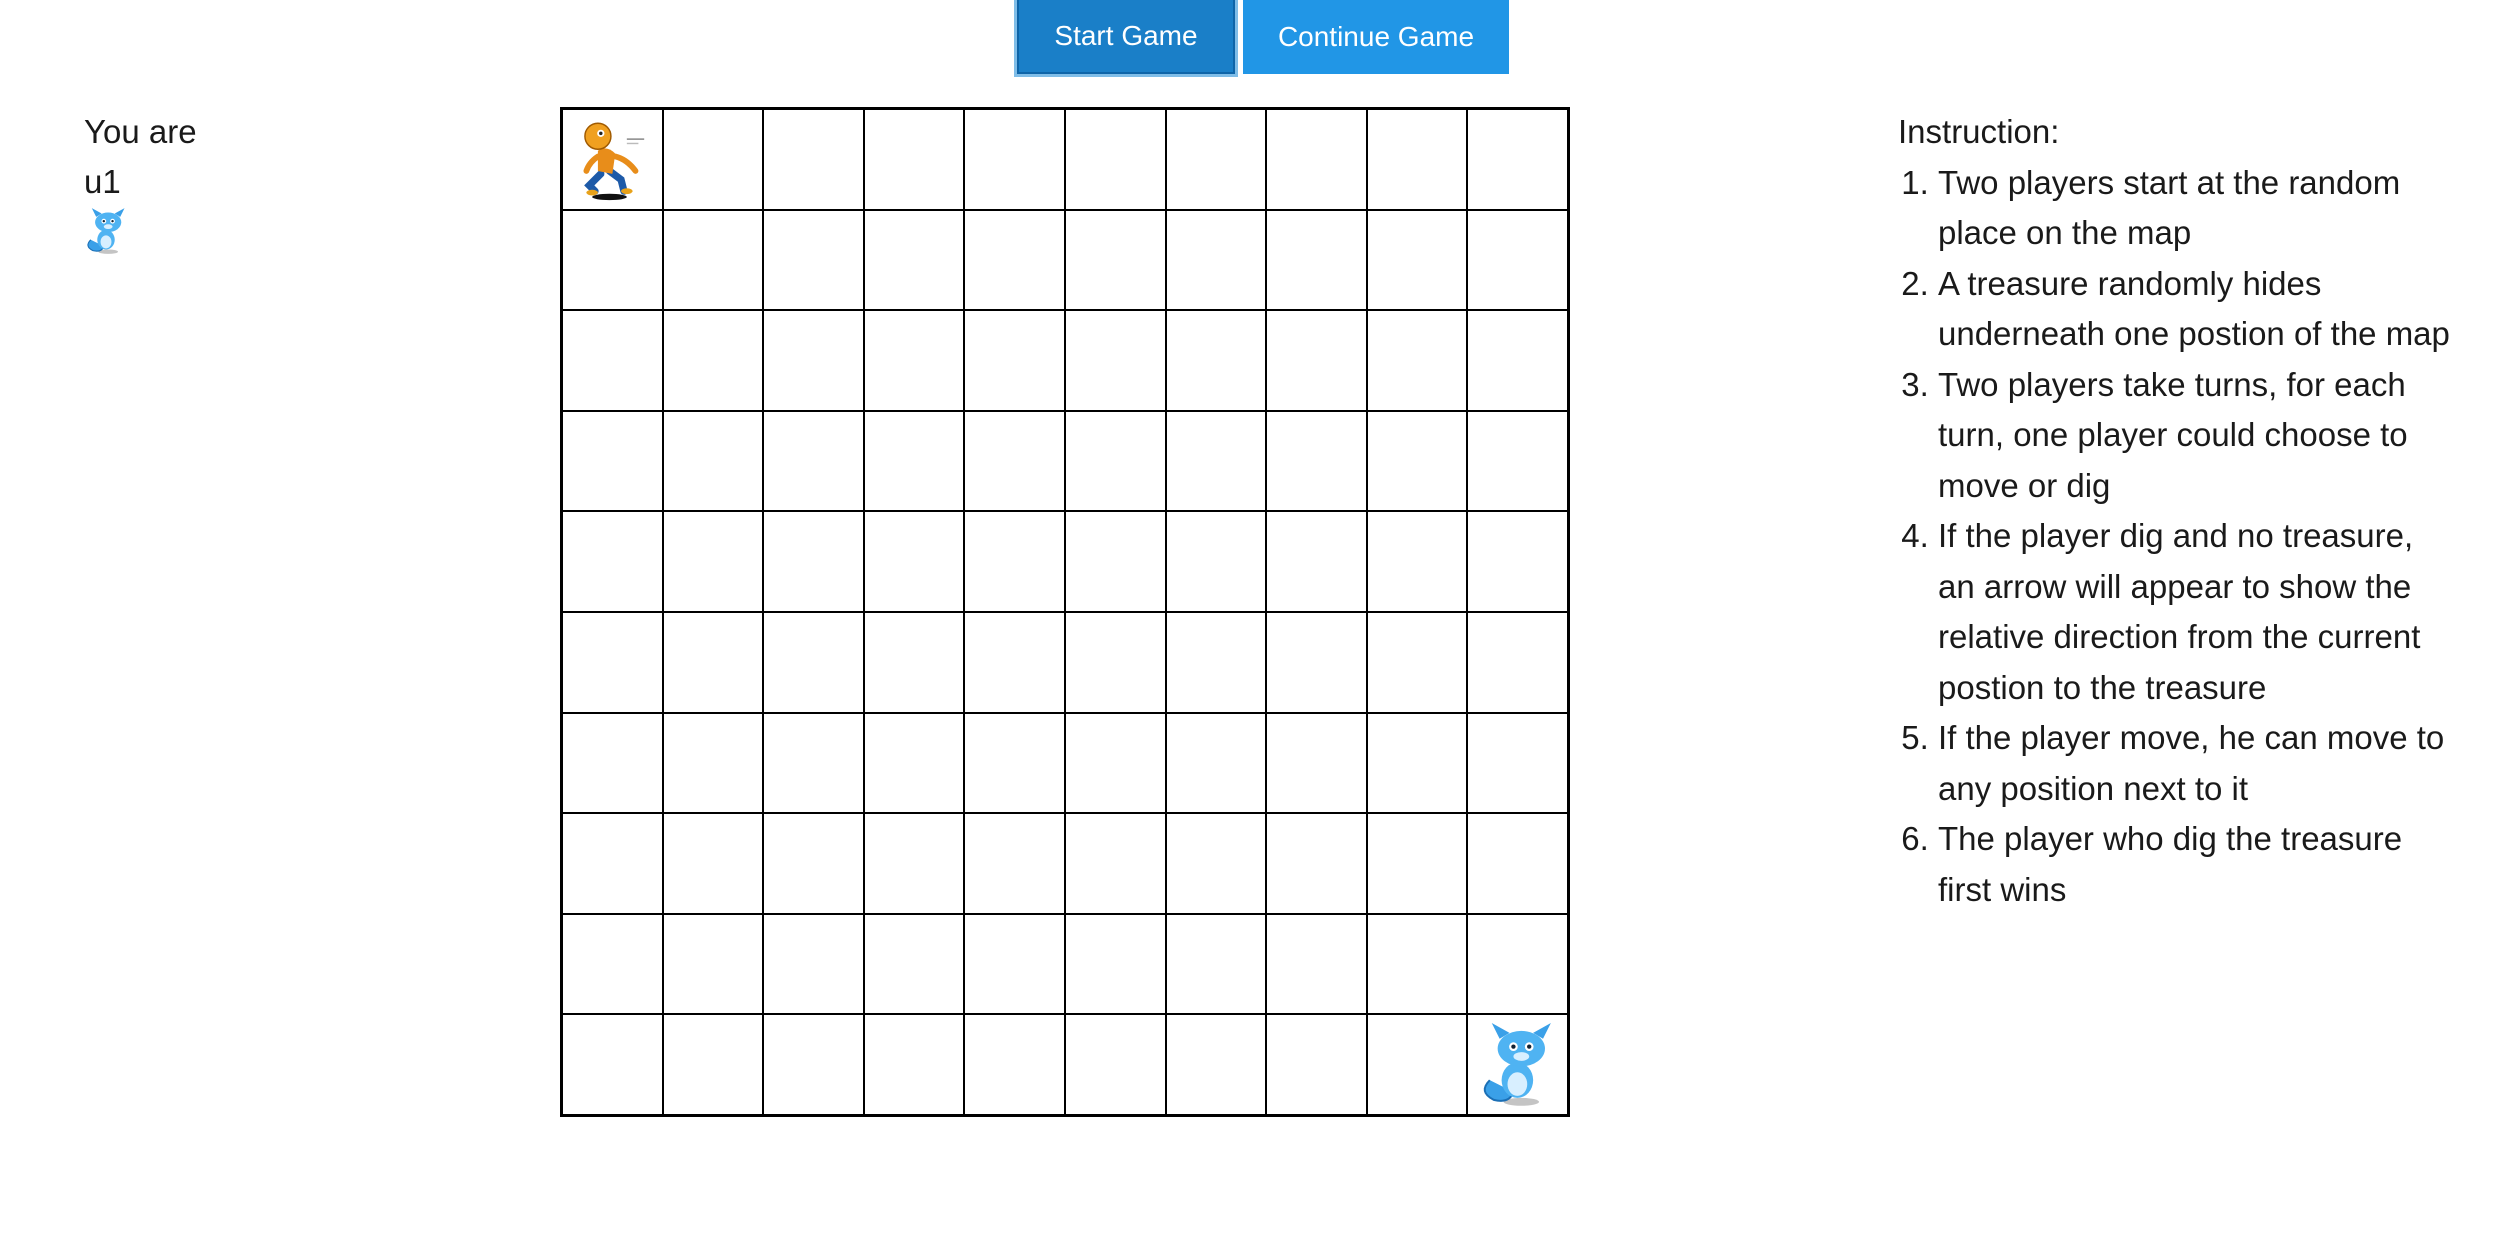 This screenshot has height=1260, width=2520. What do you see at coordinates (1126, 37) in the screenshot?
I see `start-game-button: Start Game` at bounding box center [1126, 37].